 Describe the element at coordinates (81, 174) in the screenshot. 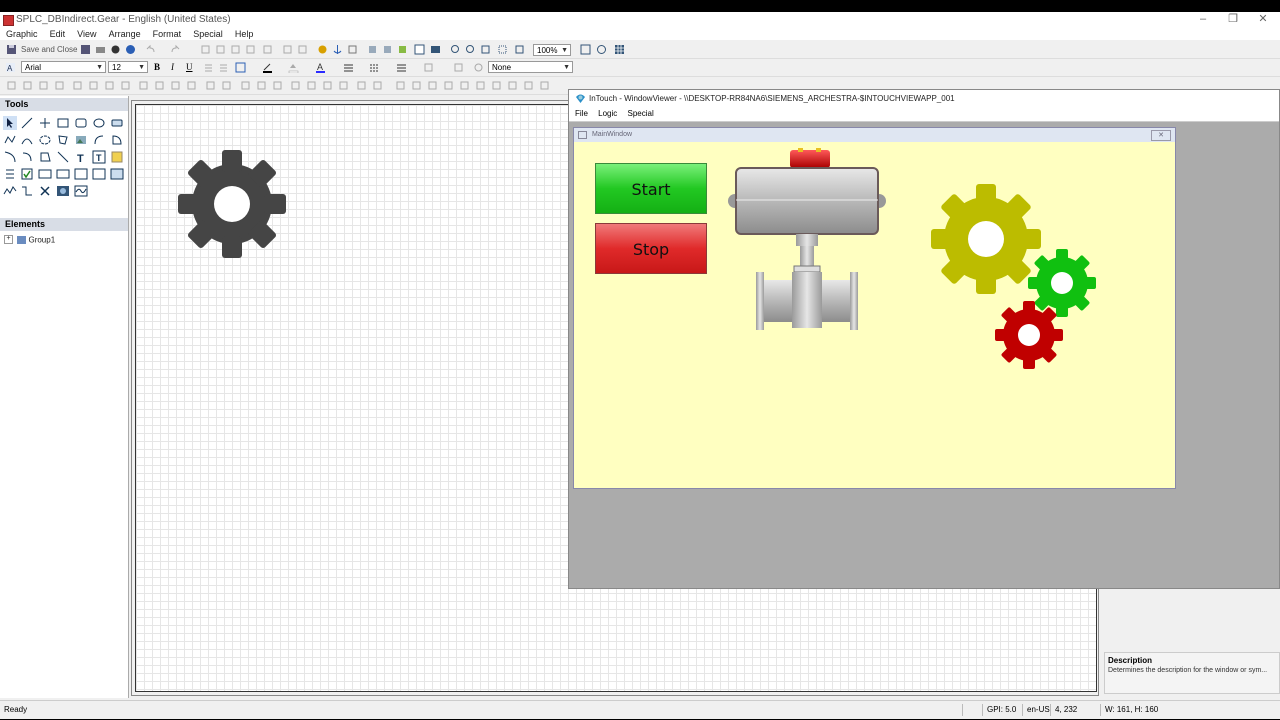

I see `calendar-tool-icon` at that location.